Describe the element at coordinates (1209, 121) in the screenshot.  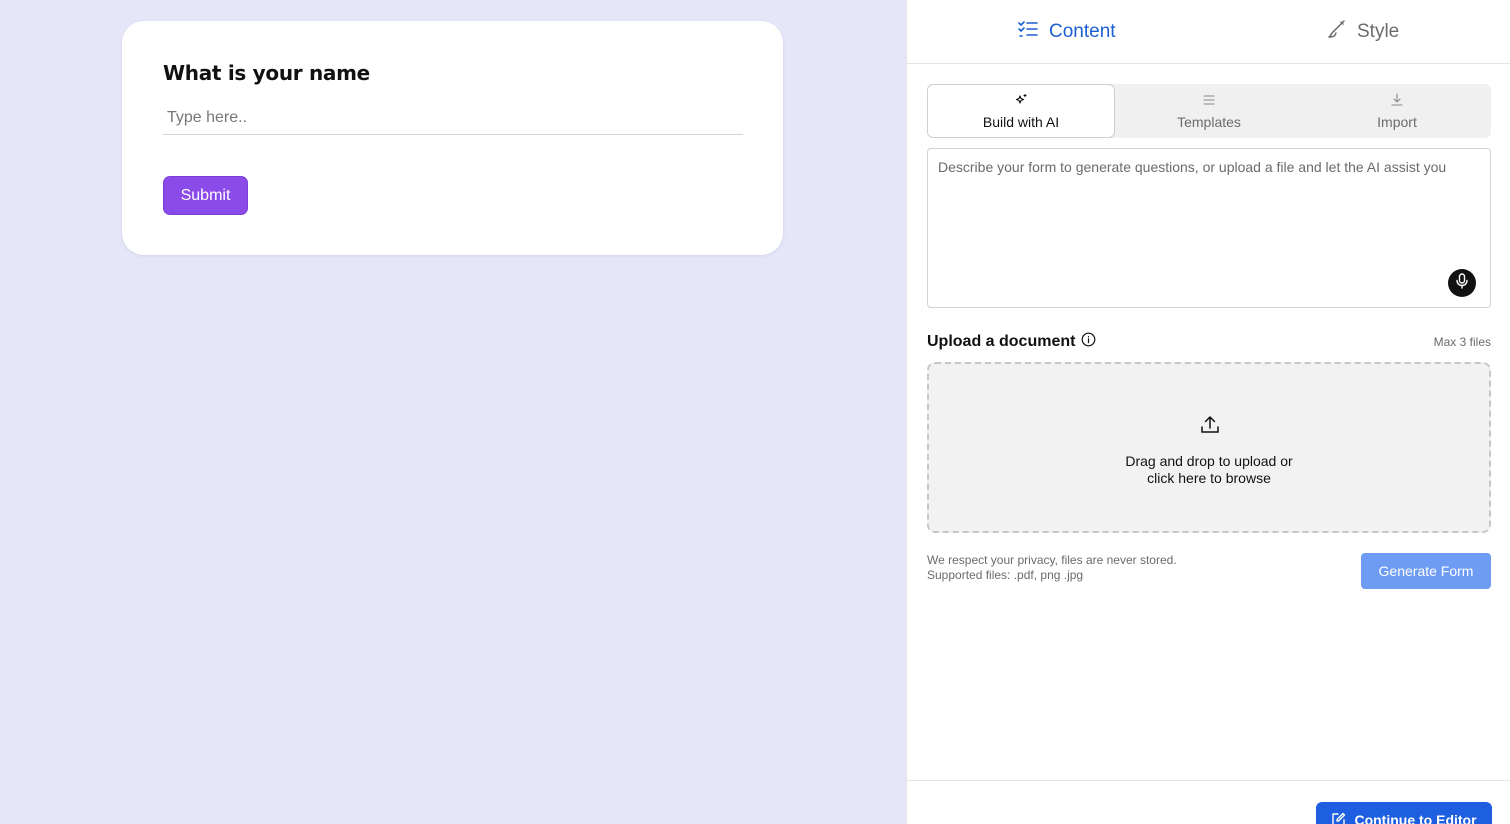
I see `mode-templates-label: Templates` at that location.